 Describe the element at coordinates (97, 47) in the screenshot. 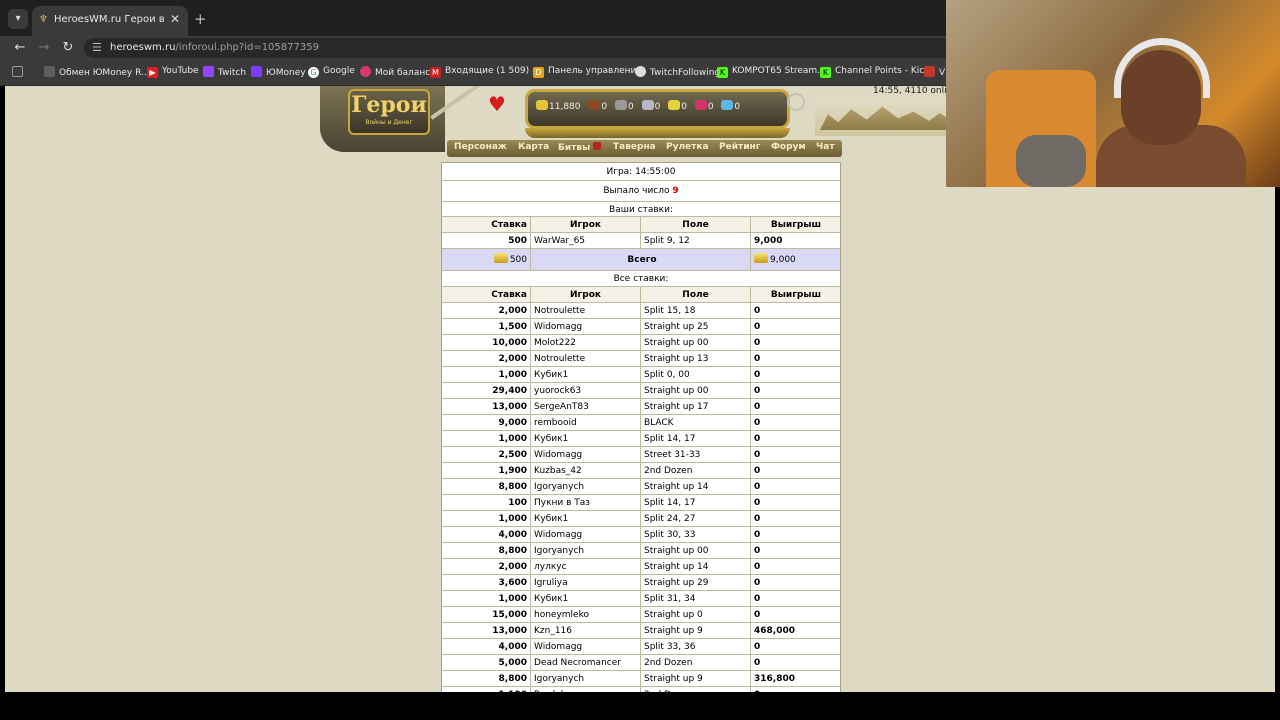

I see `site-info-icon: ☰` at that location.